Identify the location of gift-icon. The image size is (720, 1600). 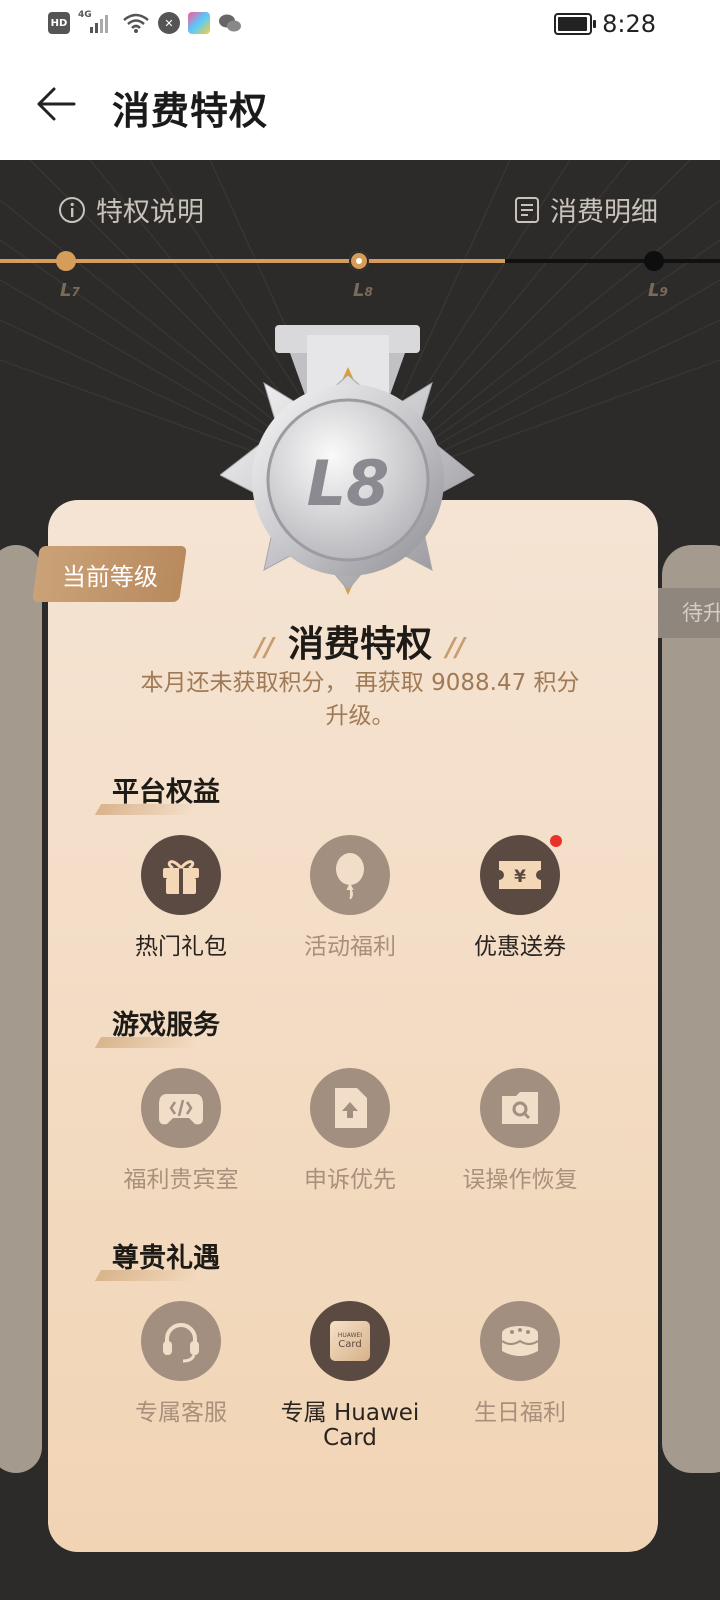
(181, 875).